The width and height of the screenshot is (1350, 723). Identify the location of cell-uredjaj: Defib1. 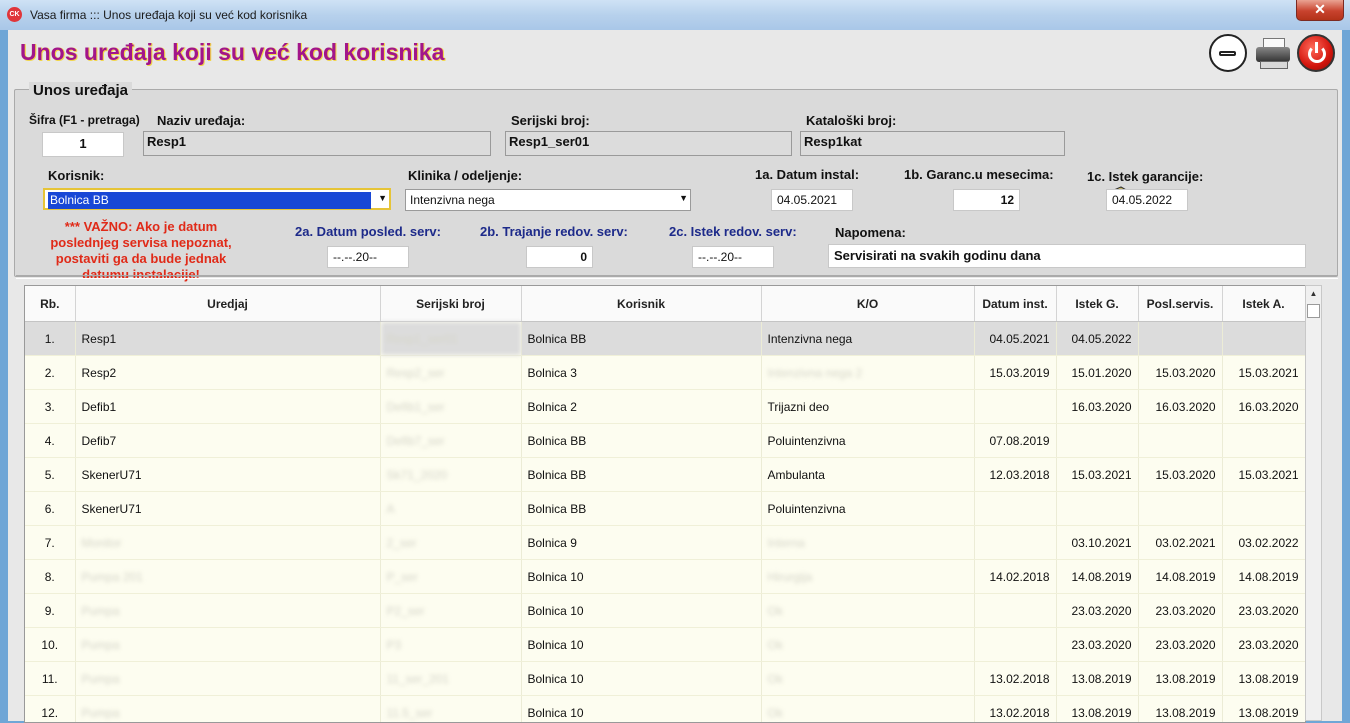
(227, 407).